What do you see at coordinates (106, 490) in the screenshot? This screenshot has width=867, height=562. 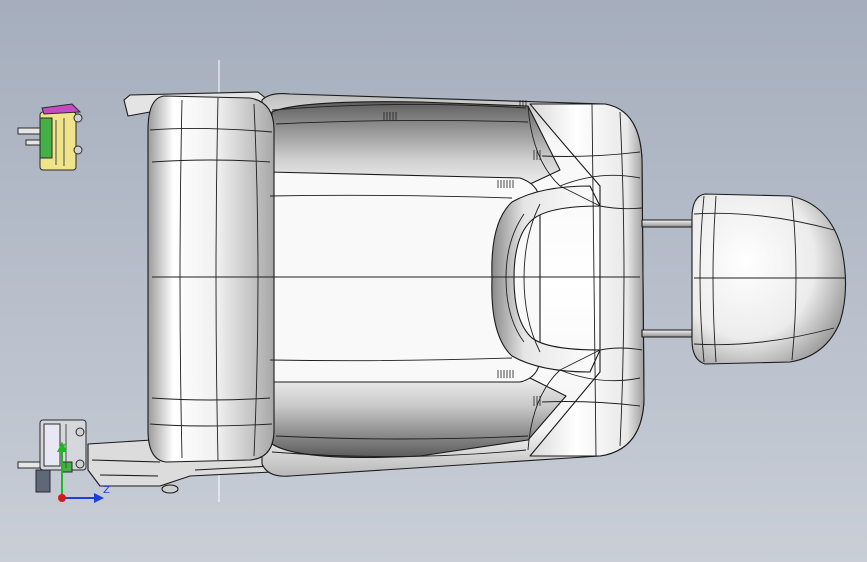 I see `triad-z-label: Z` at bounding box center [106, 490].